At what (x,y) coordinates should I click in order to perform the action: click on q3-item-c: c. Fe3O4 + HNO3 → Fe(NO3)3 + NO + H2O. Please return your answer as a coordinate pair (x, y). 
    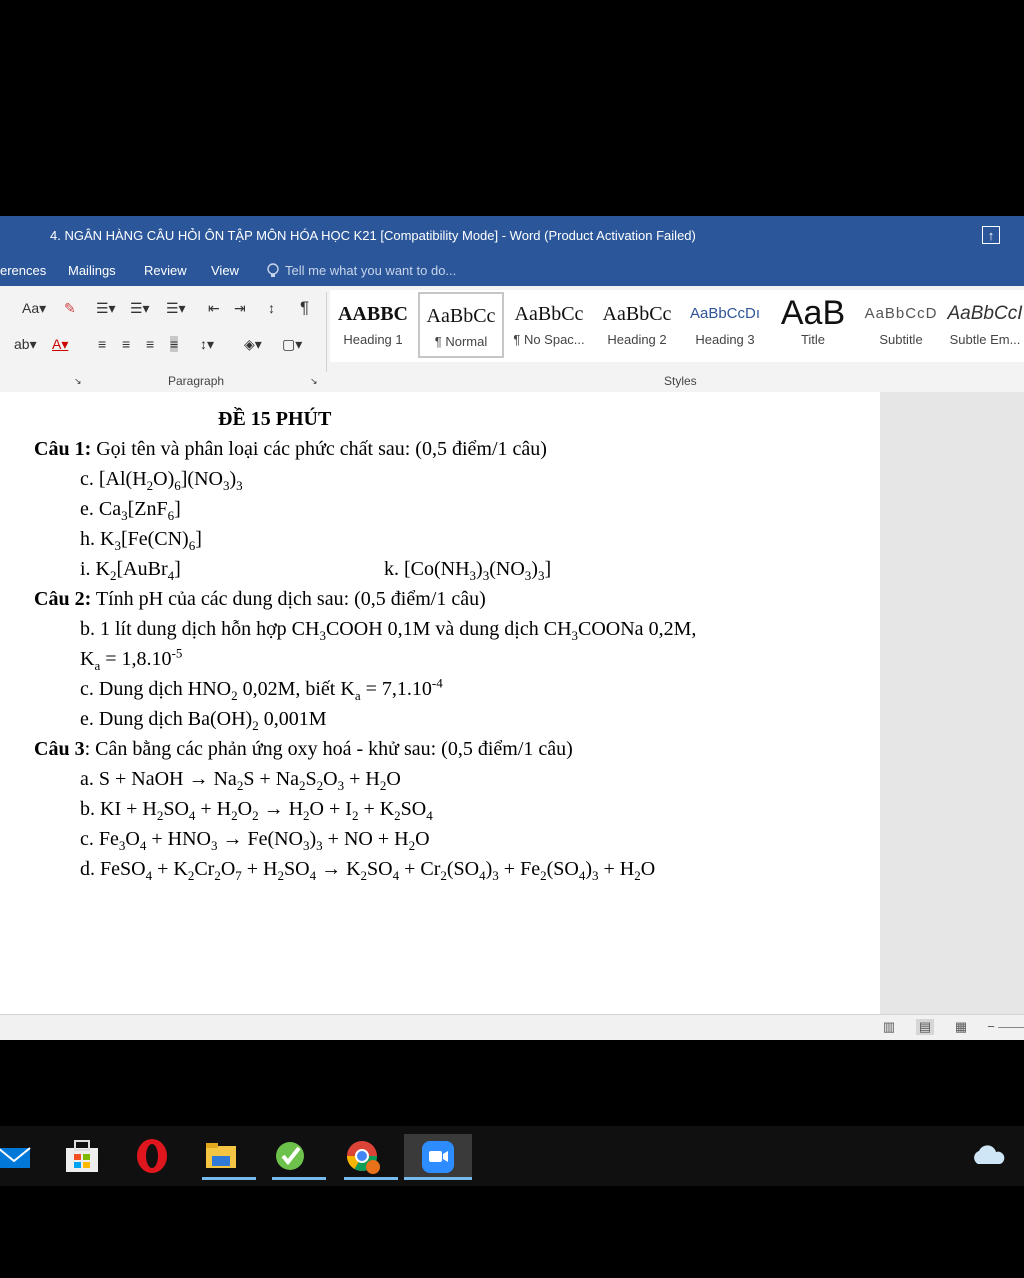
    Looking at the image, I should click on (255, 840).